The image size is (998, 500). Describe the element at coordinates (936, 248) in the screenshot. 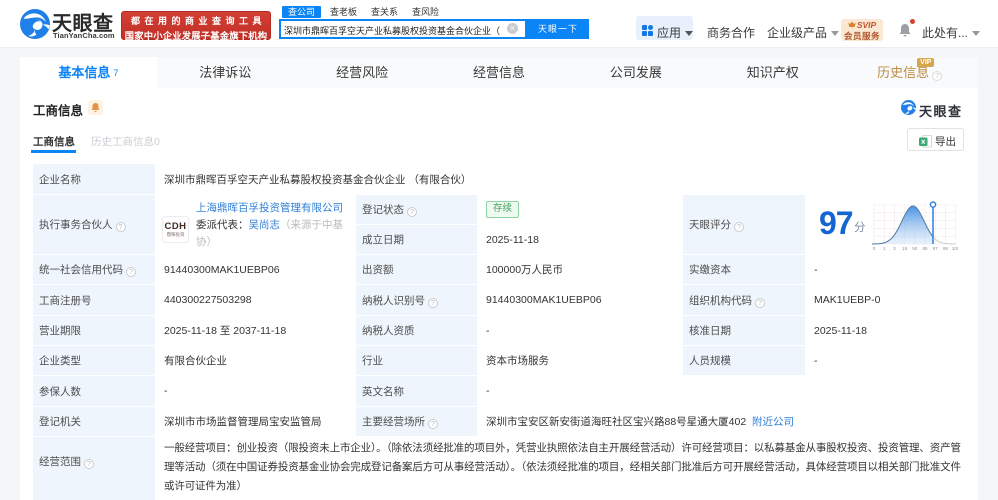

I see `svg-text: 97` at that location.